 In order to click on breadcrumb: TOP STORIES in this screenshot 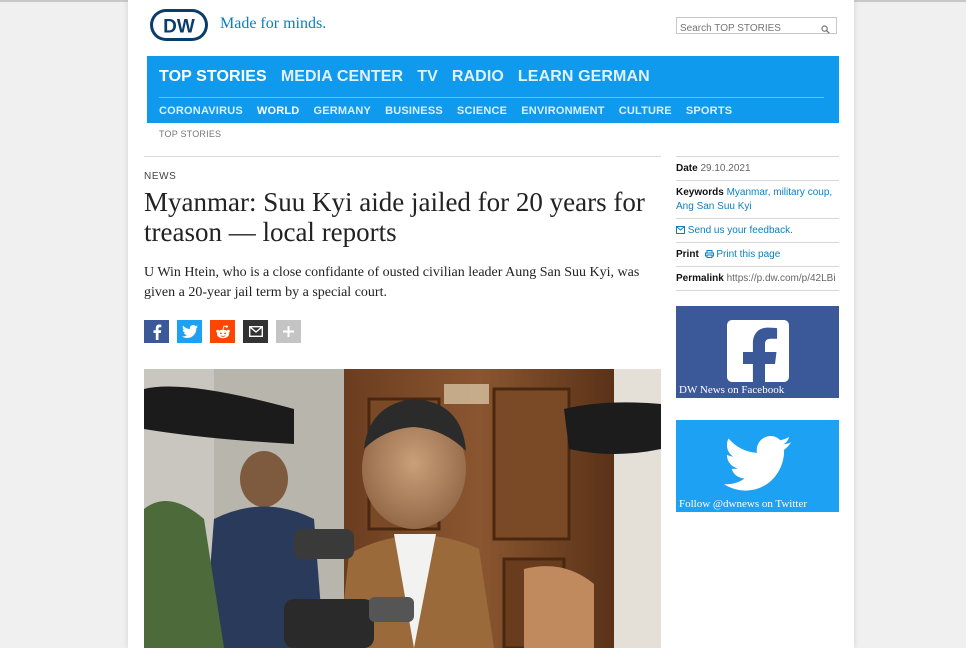, I will do `click(190, 134)`.